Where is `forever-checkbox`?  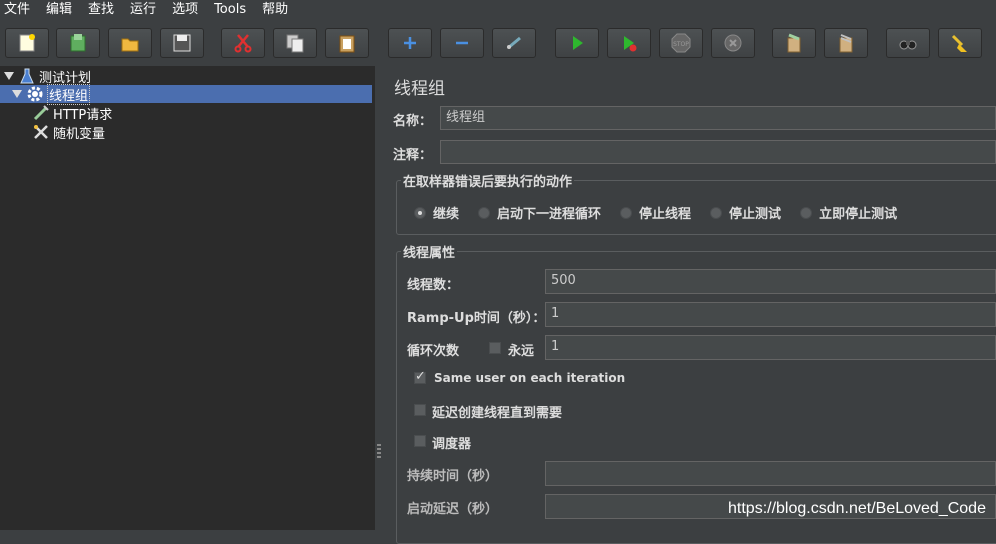
forever-checkbox is located at coordinates (495, 348).